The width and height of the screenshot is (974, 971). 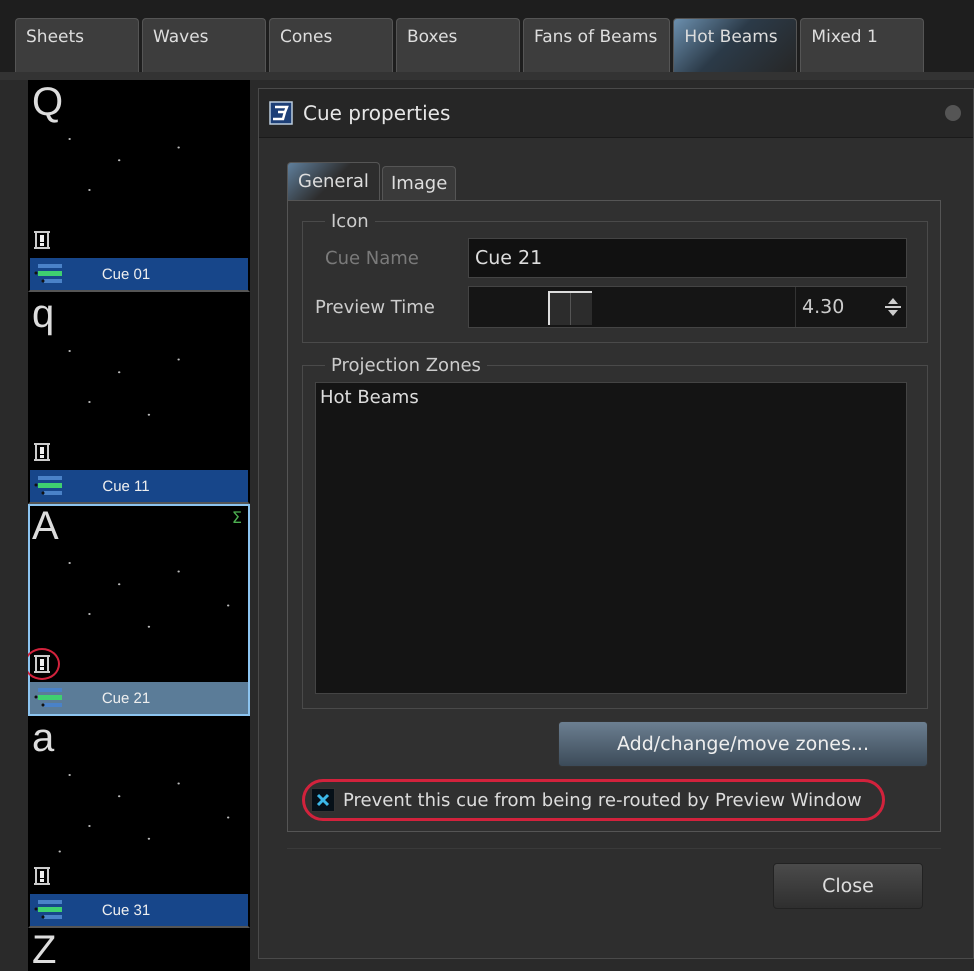 I want to click on cue-label: Cue 01, so click(x=126, y=274).